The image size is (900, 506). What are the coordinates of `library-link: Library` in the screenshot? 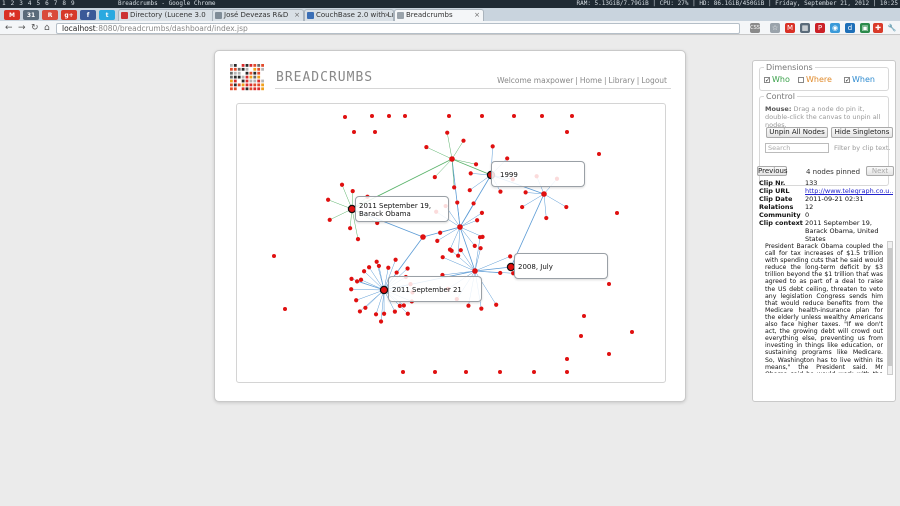 It's located at (622, 80).